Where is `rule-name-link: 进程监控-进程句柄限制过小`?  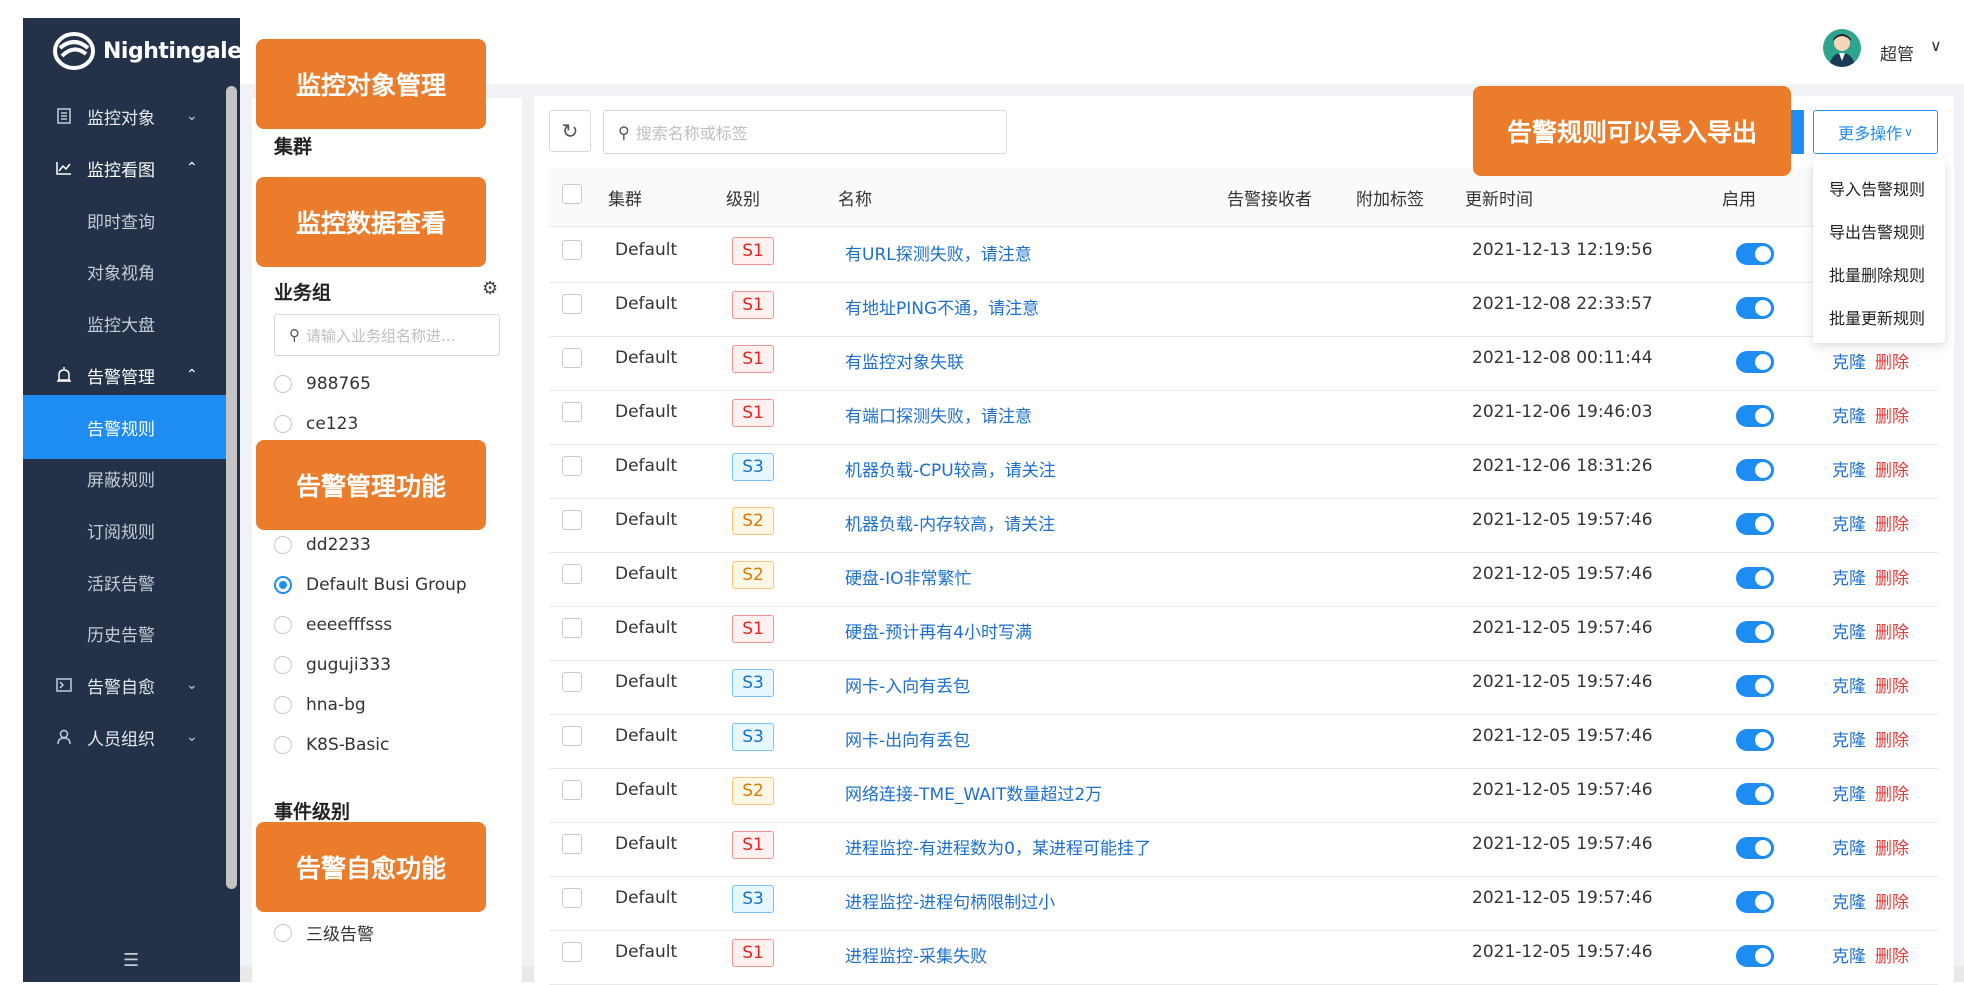 rule-name-link: 进程监控-进程句柄限制过小 is located at coordinates (950, 900).